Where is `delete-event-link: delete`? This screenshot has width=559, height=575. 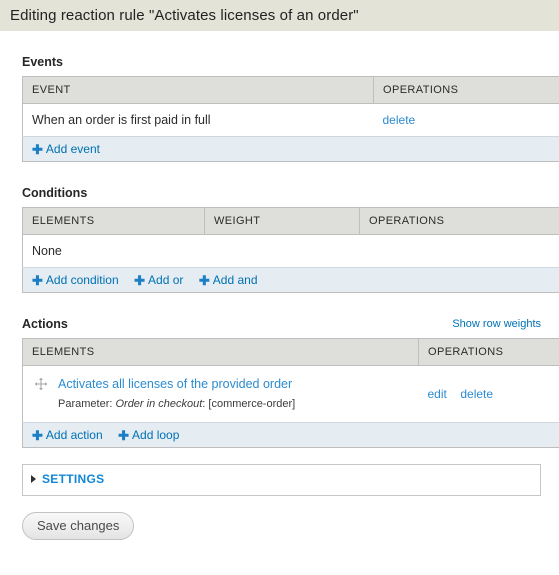 delete-event-link: delete is located at coordinates (399, 120).